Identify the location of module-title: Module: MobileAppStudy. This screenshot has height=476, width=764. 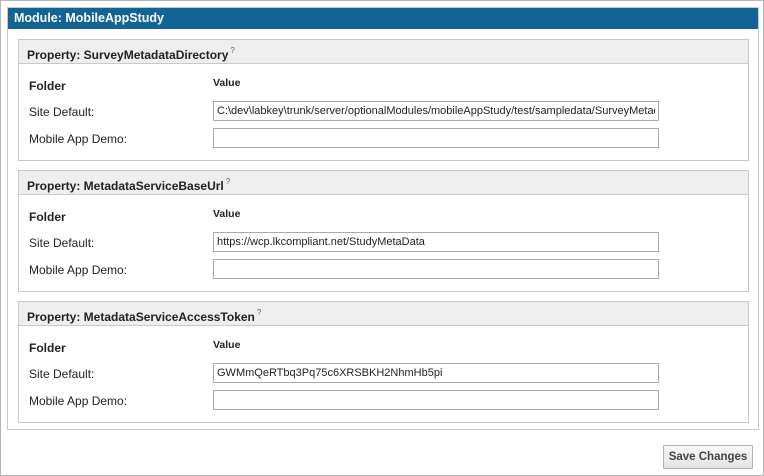
(383, 18).